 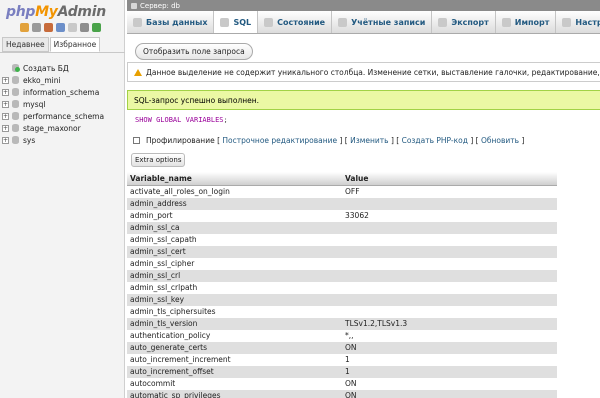 What do you see at coordinates (532, 22) in the screenshot?
I see `tab-label: Импорт` at bounding box center [532, 22].